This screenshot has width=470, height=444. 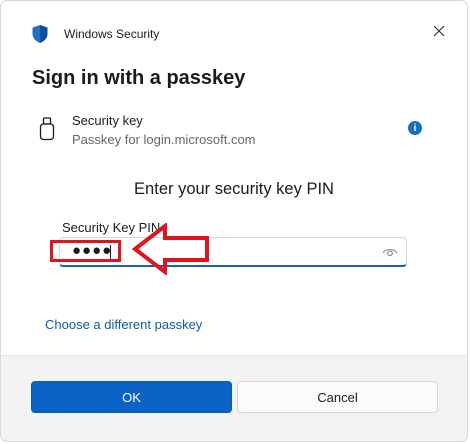 I want to click on shield-icon, so click(x=40, y=34).